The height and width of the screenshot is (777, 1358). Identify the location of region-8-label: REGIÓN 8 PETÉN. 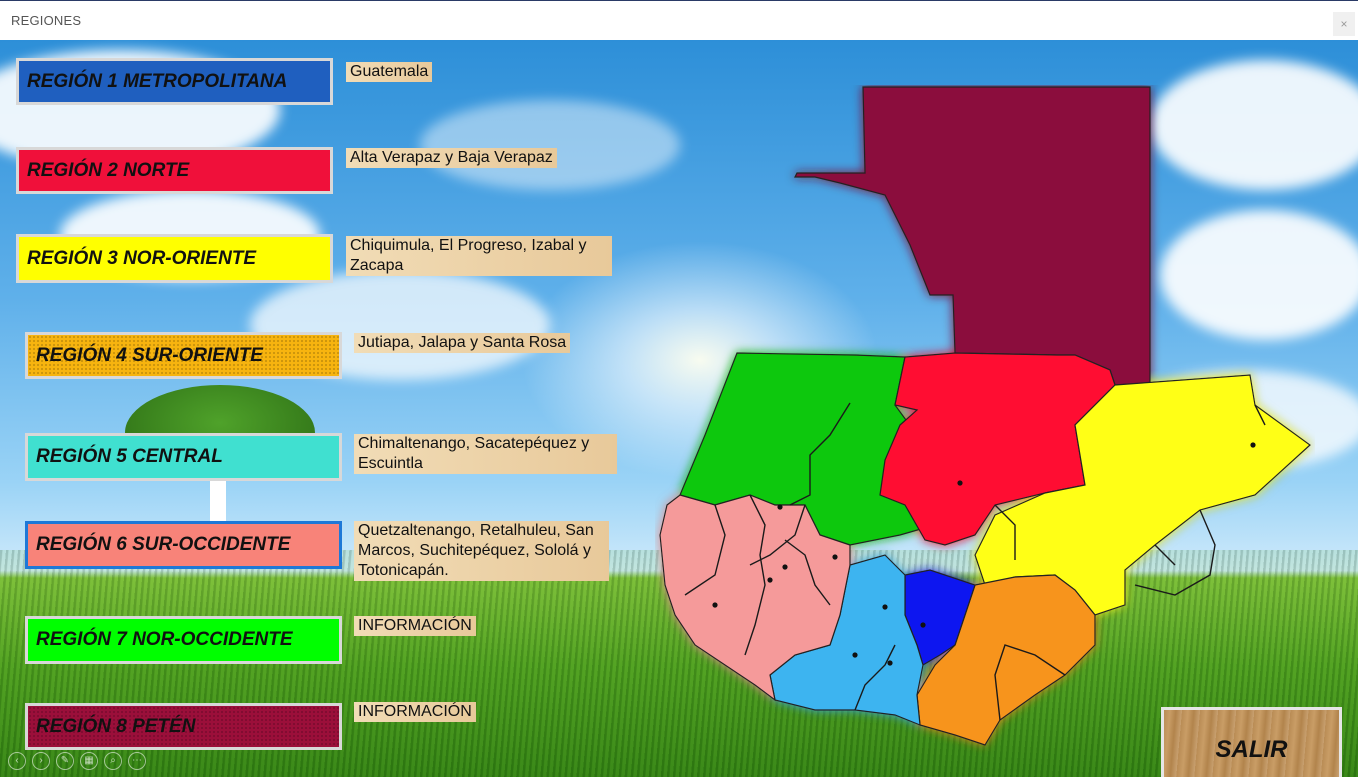
(116, 726).